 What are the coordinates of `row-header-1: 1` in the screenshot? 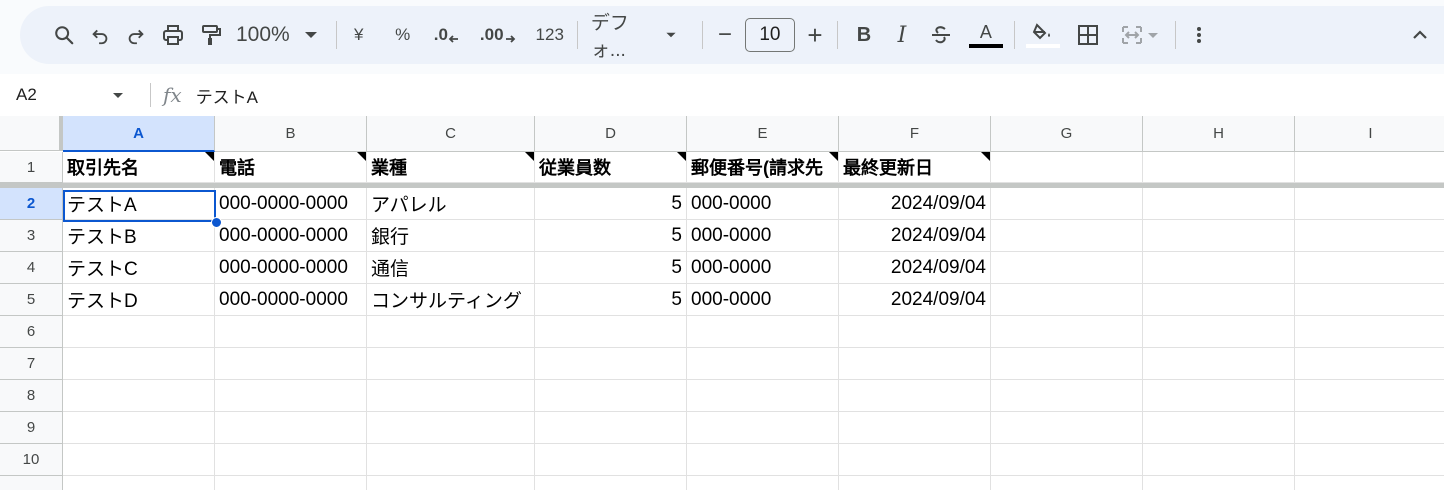 It's located at (31, 167).